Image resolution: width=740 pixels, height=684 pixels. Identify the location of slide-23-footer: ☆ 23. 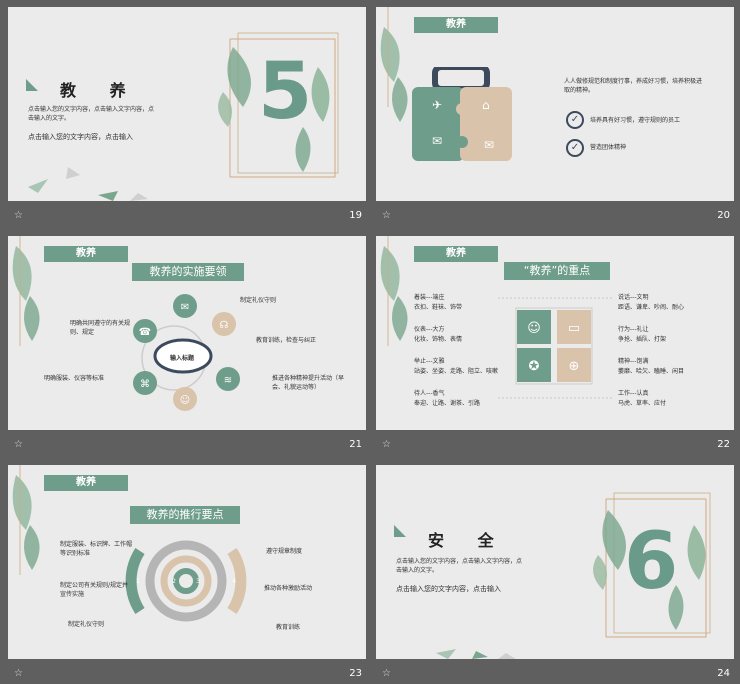
(187, 675).